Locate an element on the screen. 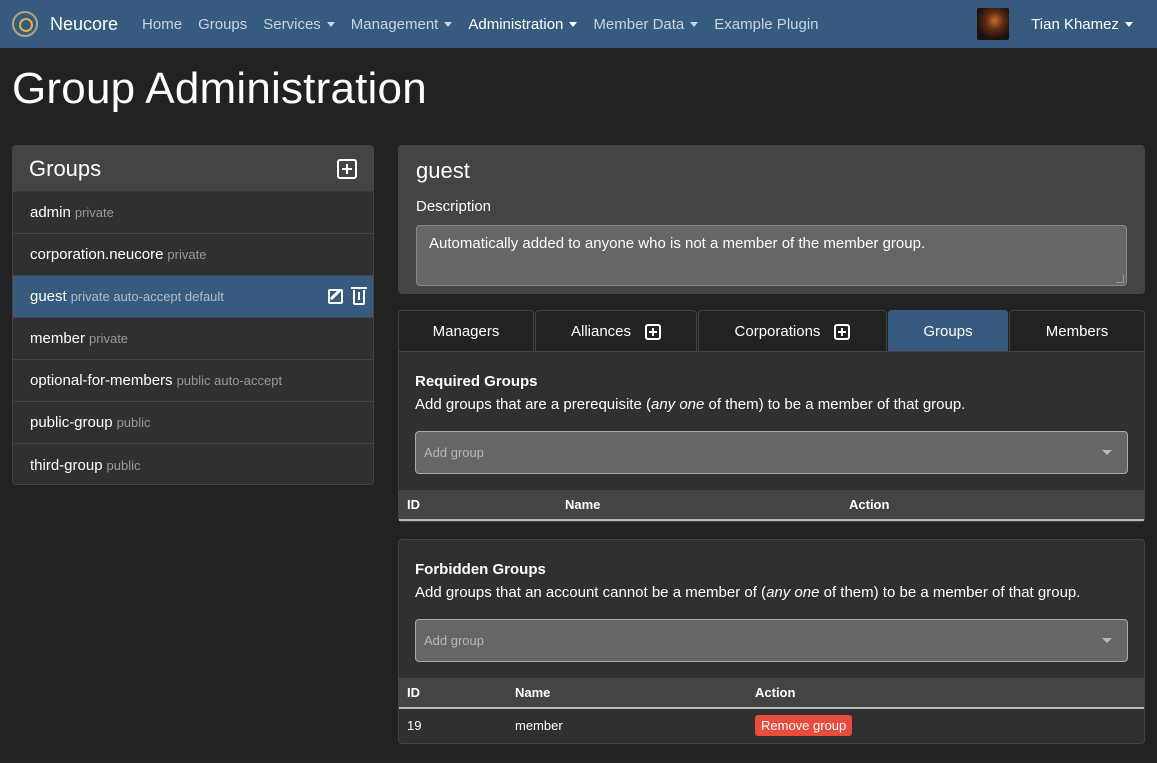 This screenshot has width=1157, height=763. remove-group-button: Remove group is located at coordinates (804, 725).